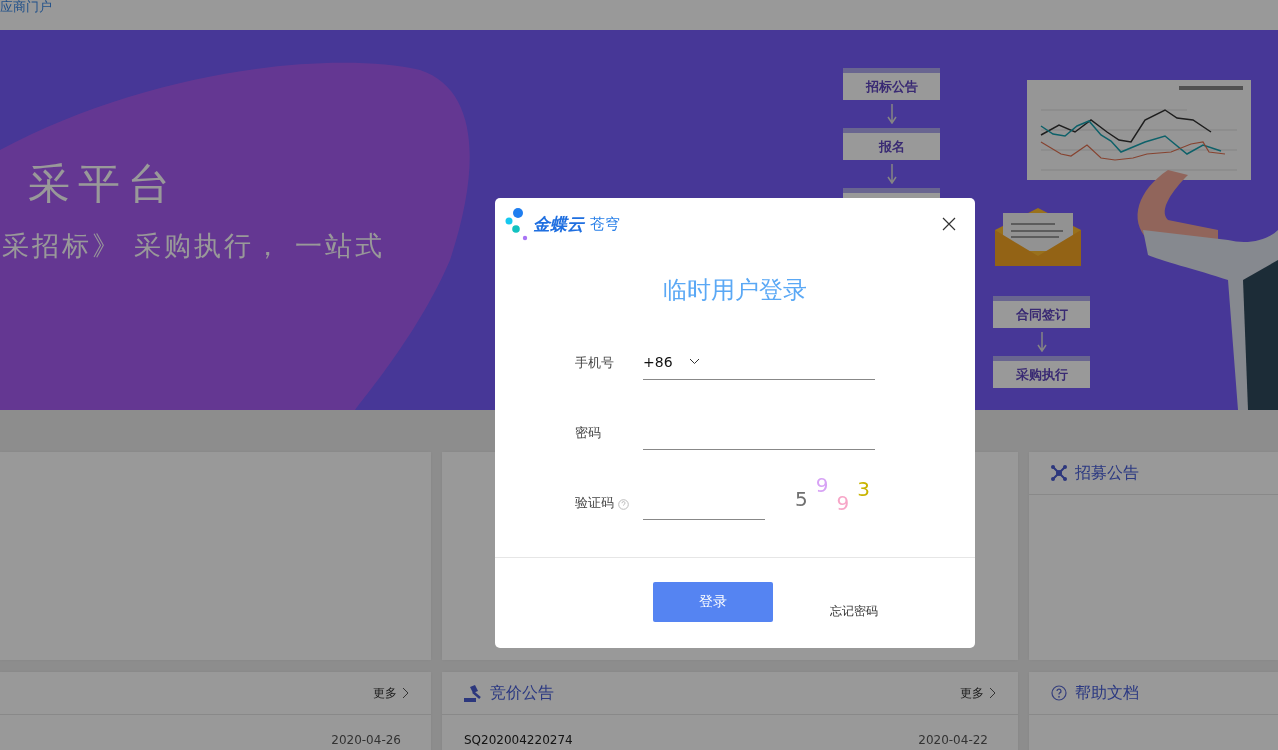 This screenshot has width=1278, height=750. I want to click on notice-date: 2020-04-22, so click(953, 740).